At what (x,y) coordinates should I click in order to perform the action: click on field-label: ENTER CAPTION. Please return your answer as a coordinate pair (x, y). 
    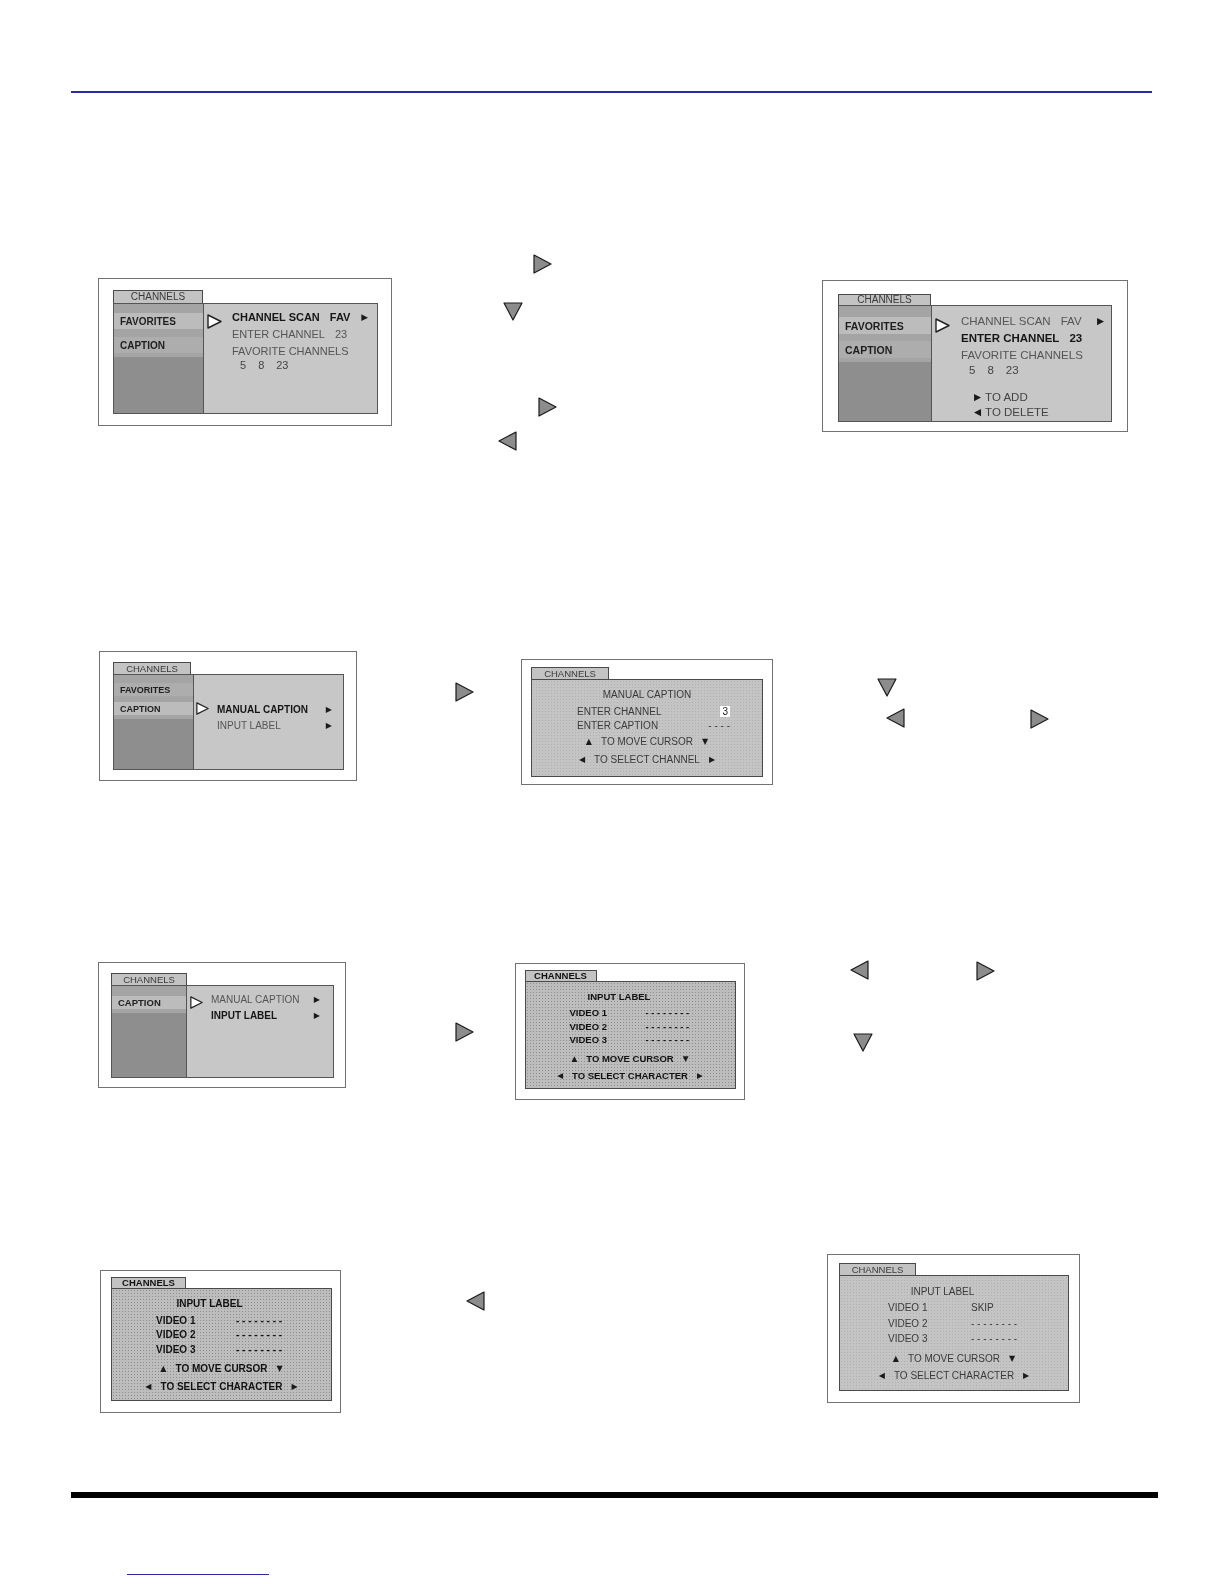
    Looking at the image, I should click on (618, 725).